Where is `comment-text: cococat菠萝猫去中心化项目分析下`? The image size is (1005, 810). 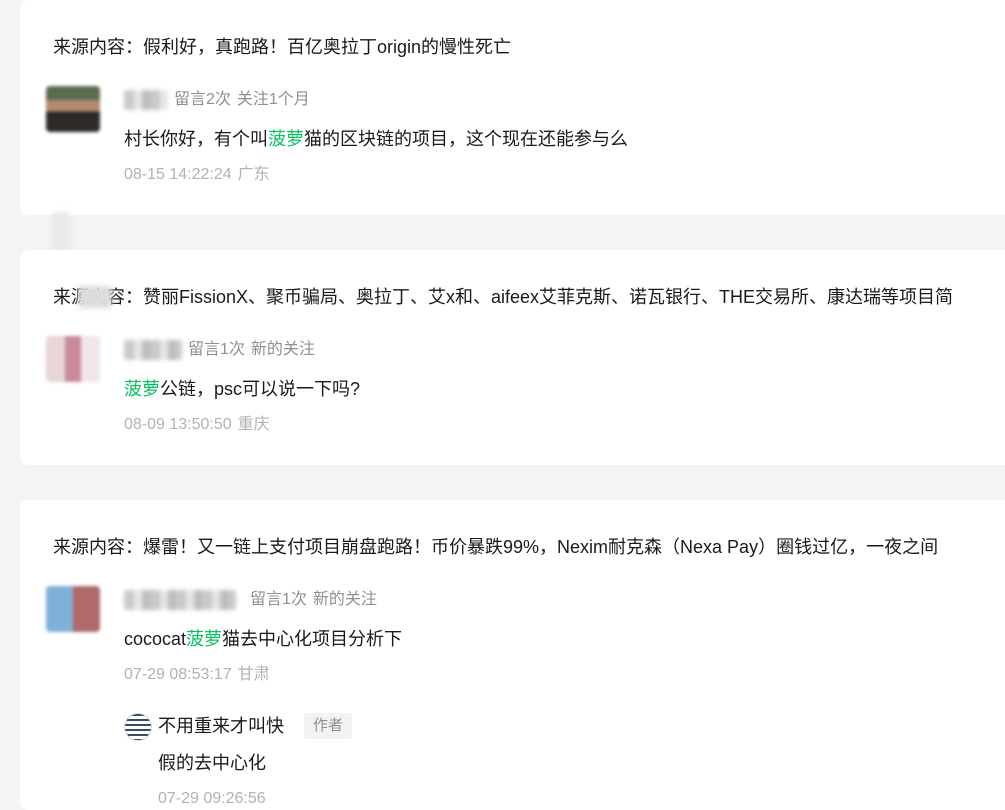
comment-text: cococat菠萝猫去中心化项目分析下 is located at coordinates (263, 639).